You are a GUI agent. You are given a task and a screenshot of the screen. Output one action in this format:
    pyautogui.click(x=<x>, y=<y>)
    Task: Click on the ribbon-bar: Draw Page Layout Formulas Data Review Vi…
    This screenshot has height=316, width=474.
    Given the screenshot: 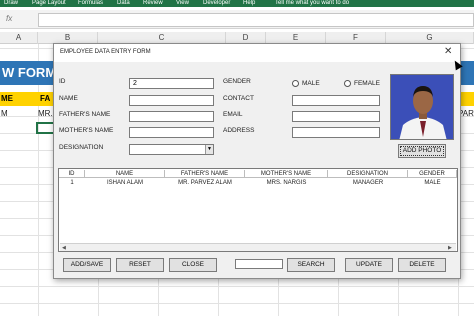 What is the action you would take?
    pyautogui.click(x=237, y=3)
    